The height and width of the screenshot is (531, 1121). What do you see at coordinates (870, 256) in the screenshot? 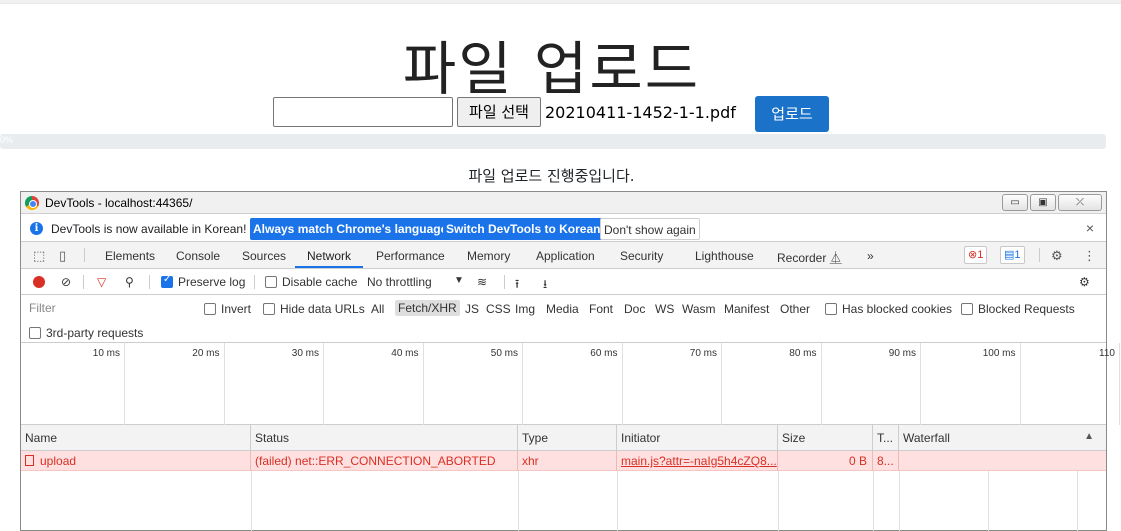
I see `more-tabs-icon: »` at bounding box center [870, 256].